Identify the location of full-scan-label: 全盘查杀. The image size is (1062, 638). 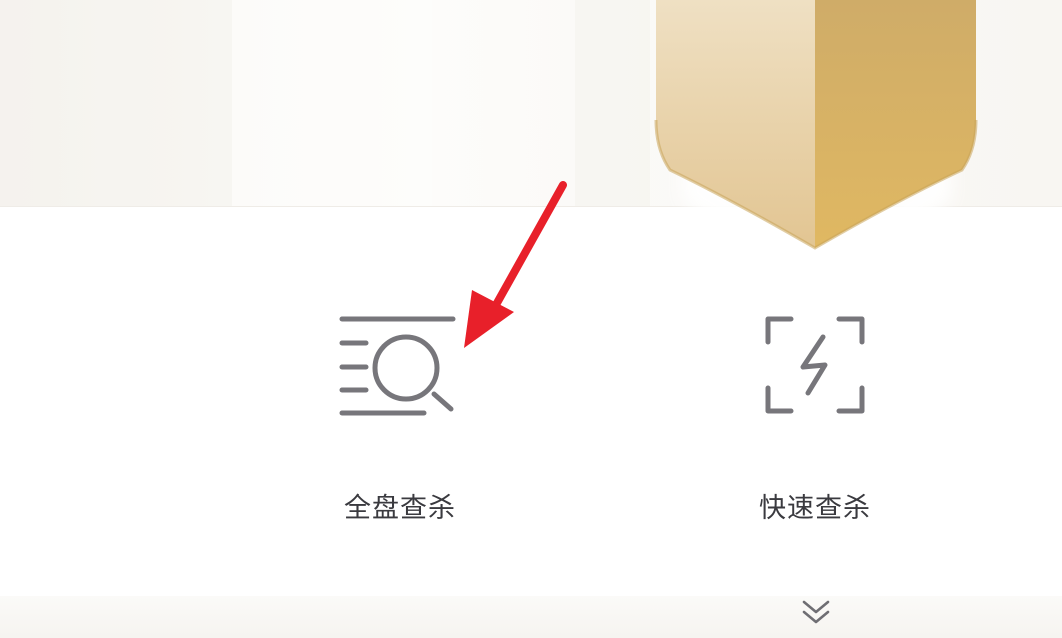
(400, 508).